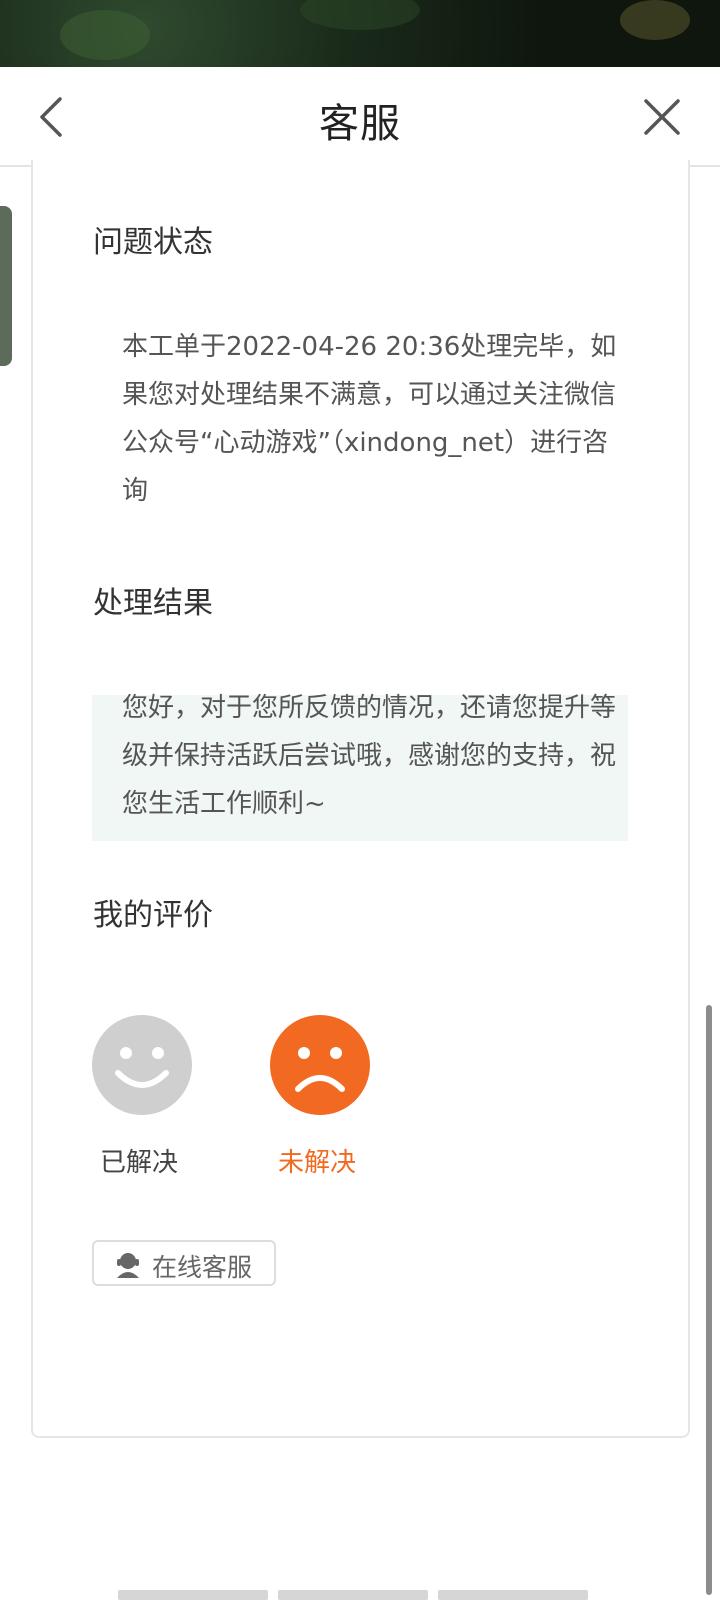 The width and height of the screenshot is (720, 1600). I want to click on scrollbar, so click(709, 1300).